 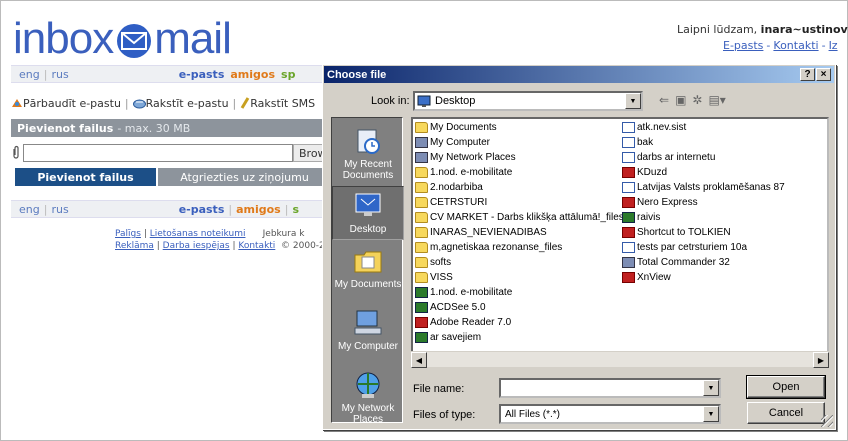 I want to click on footer-link-terms: Lietošanas noteikumi, so click(x=198, y=234).